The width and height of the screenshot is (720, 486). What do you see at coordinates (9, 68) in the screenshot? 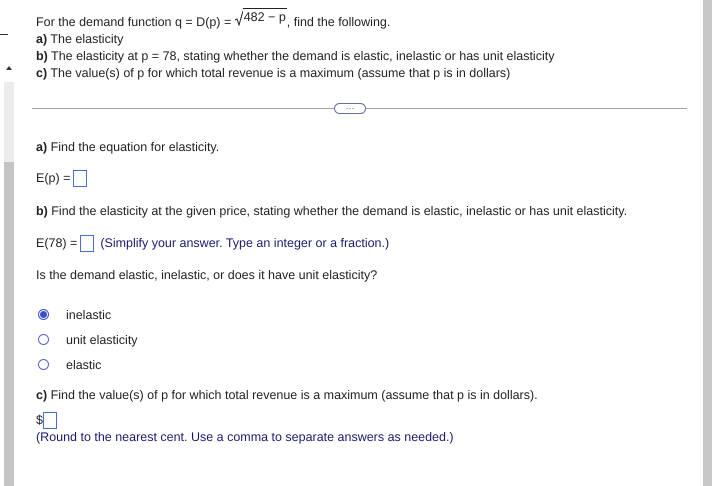
I see `scroll-up-icon` at bounding box center [9, 68].